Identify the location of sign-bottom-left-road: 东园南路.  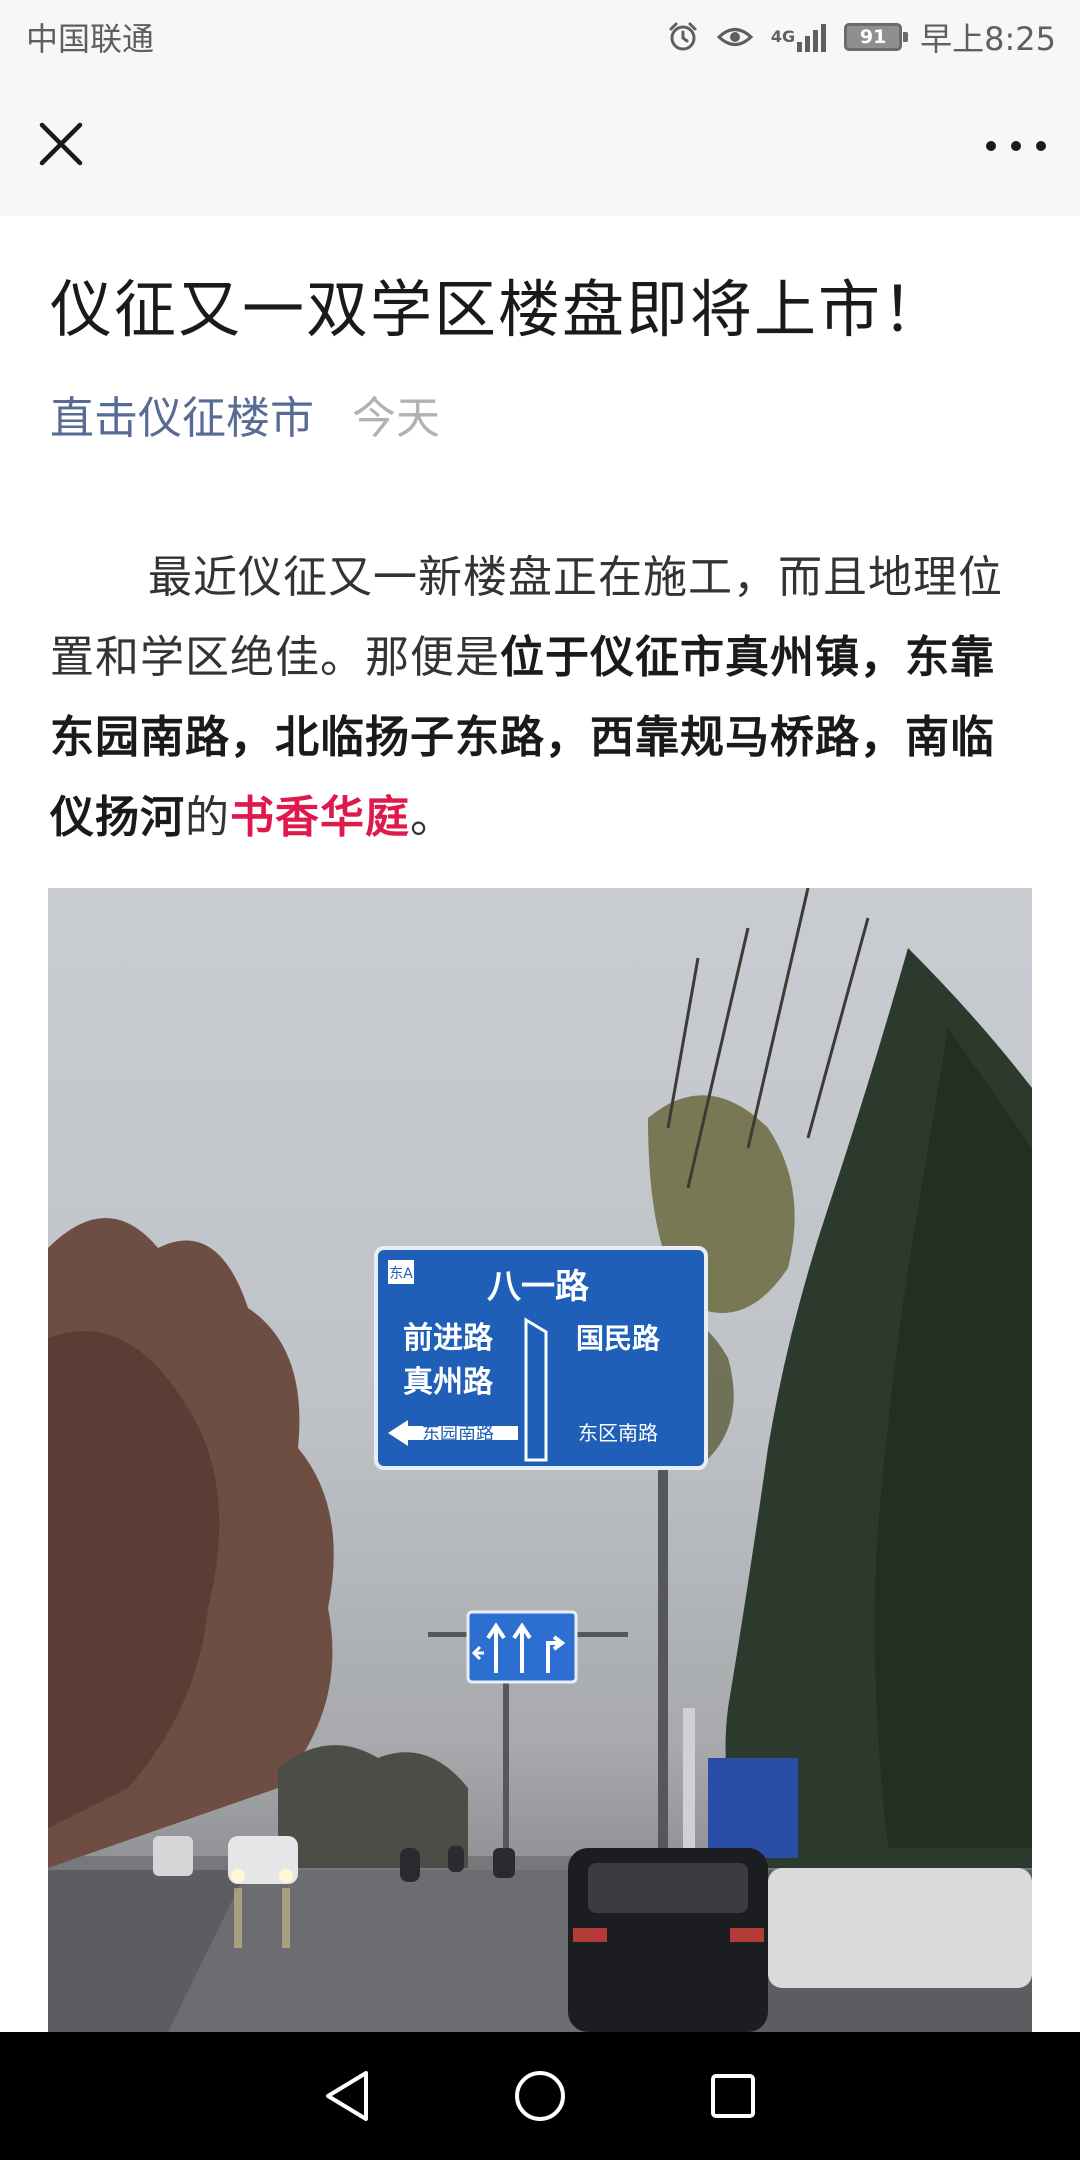
(458, 1433).